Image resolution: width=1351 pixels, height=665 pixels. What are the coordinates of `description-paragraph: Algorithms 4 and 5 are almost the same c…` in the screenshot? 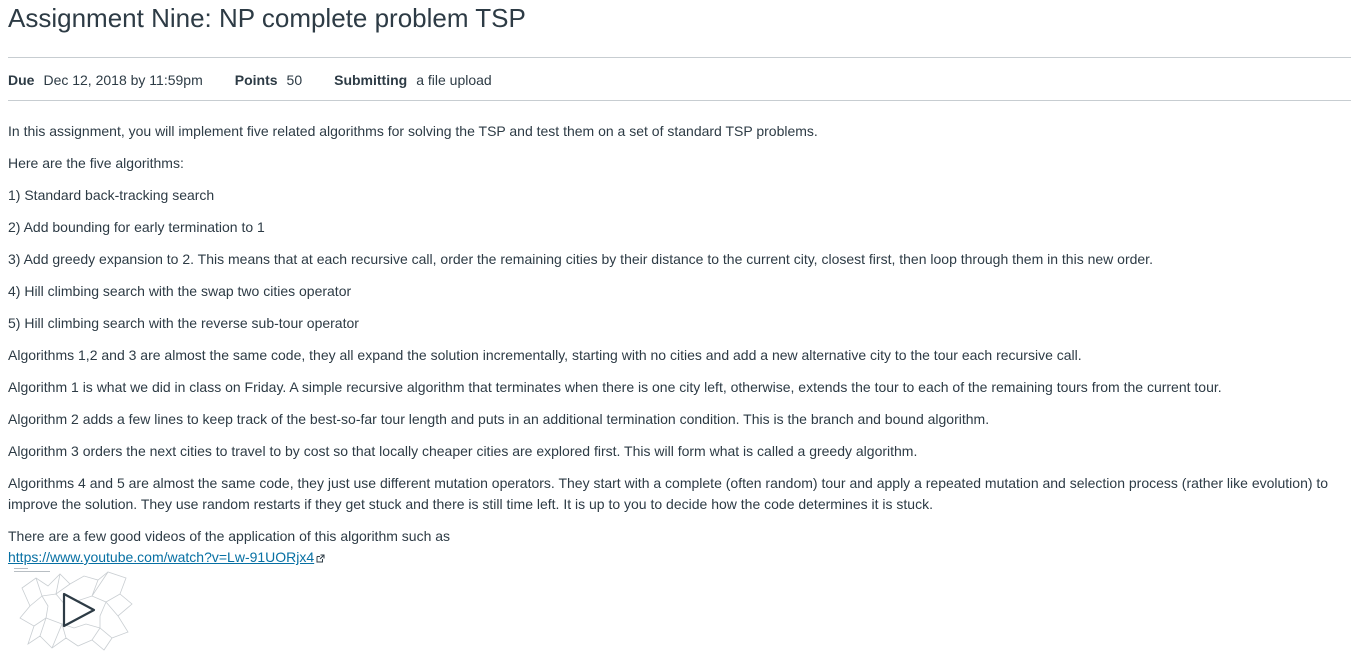 It's located at (668, 493).